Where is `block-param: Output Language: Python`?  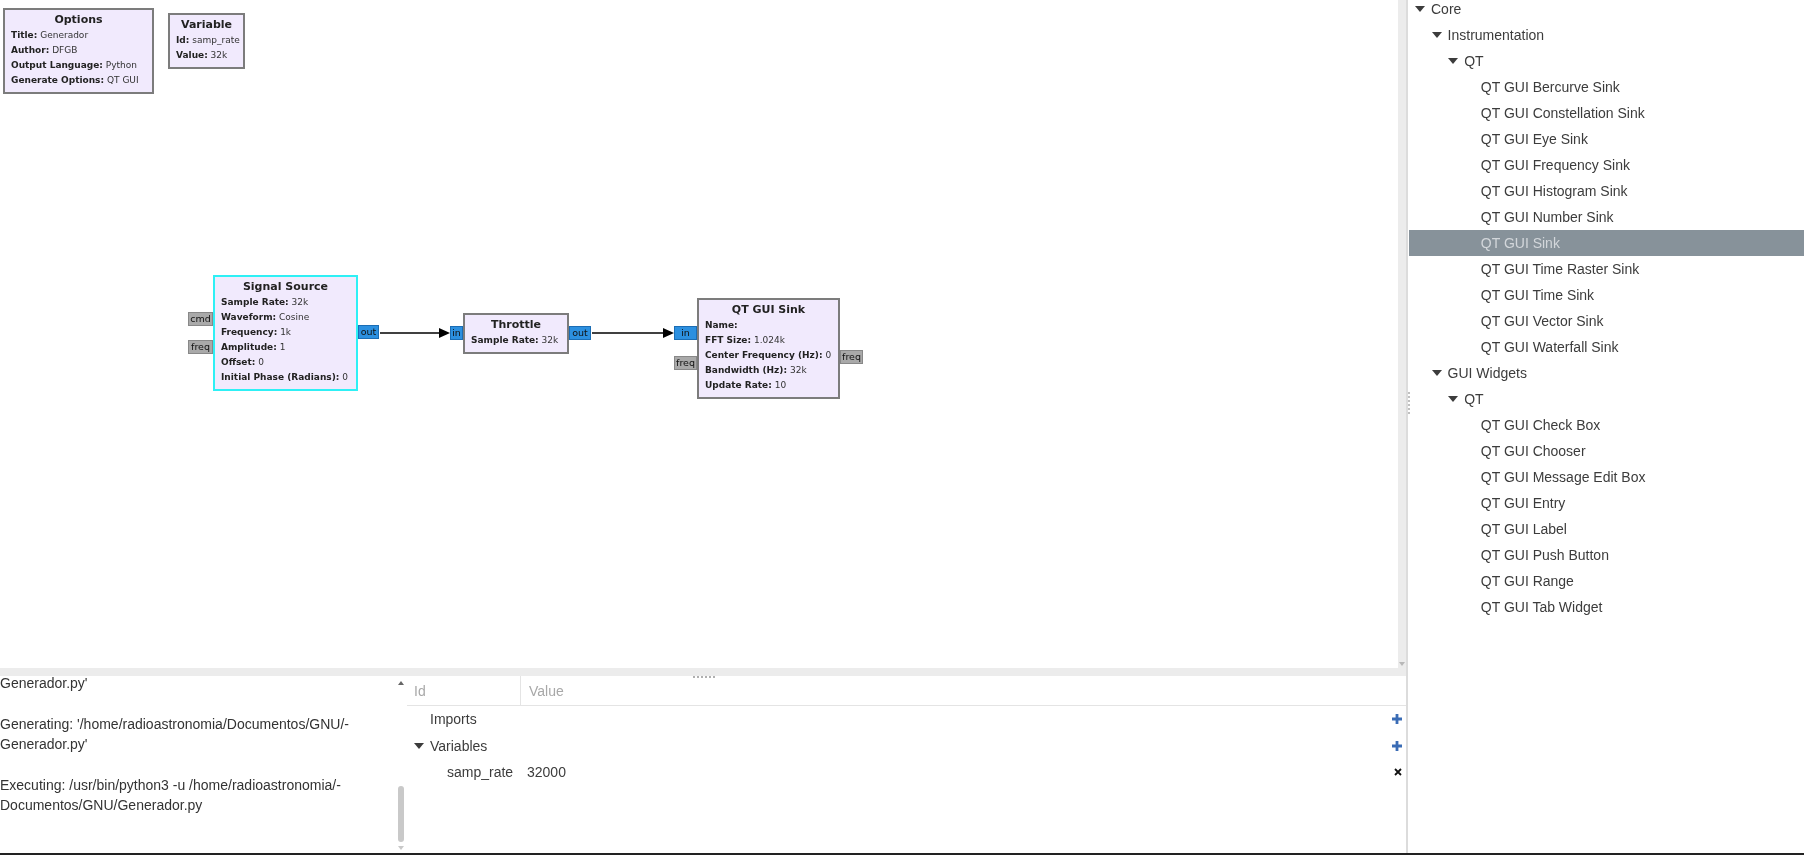
block-param: Output Language: Python is located at coordinates (74, 65).